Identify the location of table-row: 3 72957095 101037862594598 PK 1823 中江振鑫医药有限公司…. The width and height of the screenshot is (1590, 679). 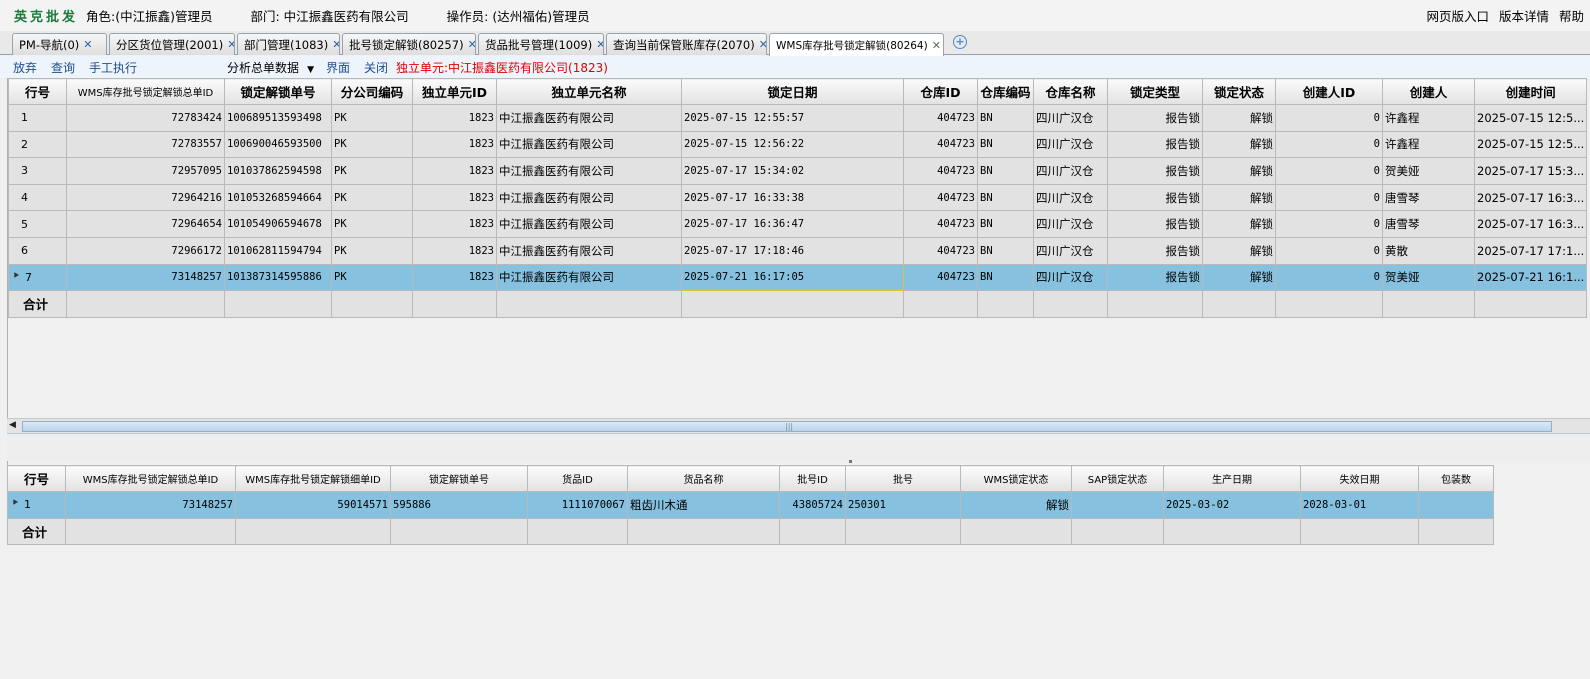
(798, 171).